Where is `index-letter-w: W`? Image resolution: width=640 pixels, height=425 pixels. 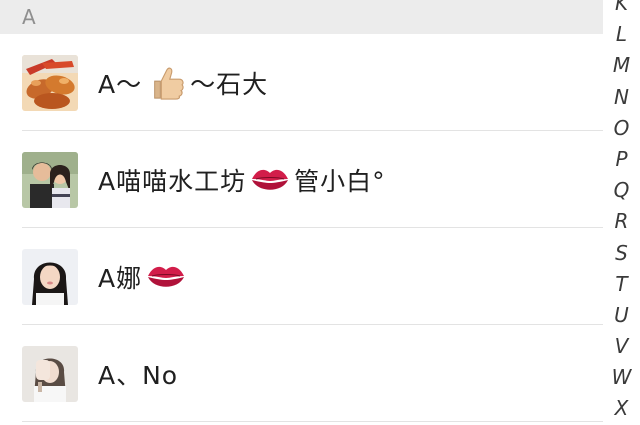 index-letter-w: W is located at coordinates (621, 377).